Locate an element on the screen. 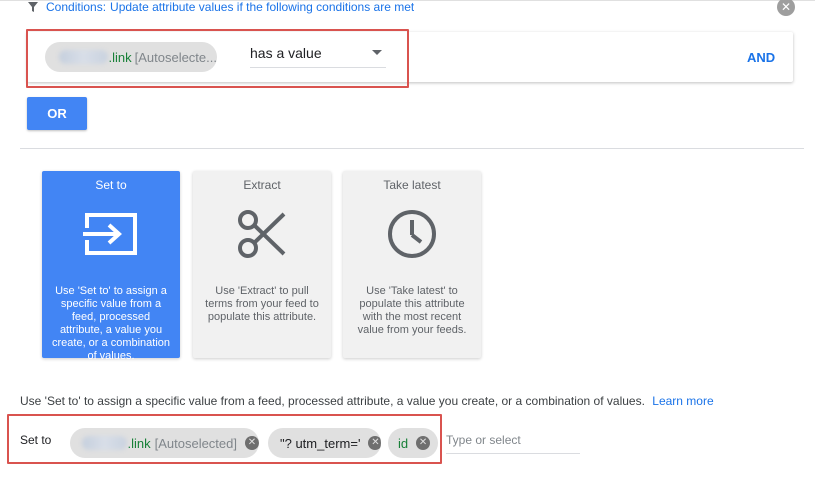 The image size is (815, 478). mode-title: Extract is located at coordinates (262, 185).